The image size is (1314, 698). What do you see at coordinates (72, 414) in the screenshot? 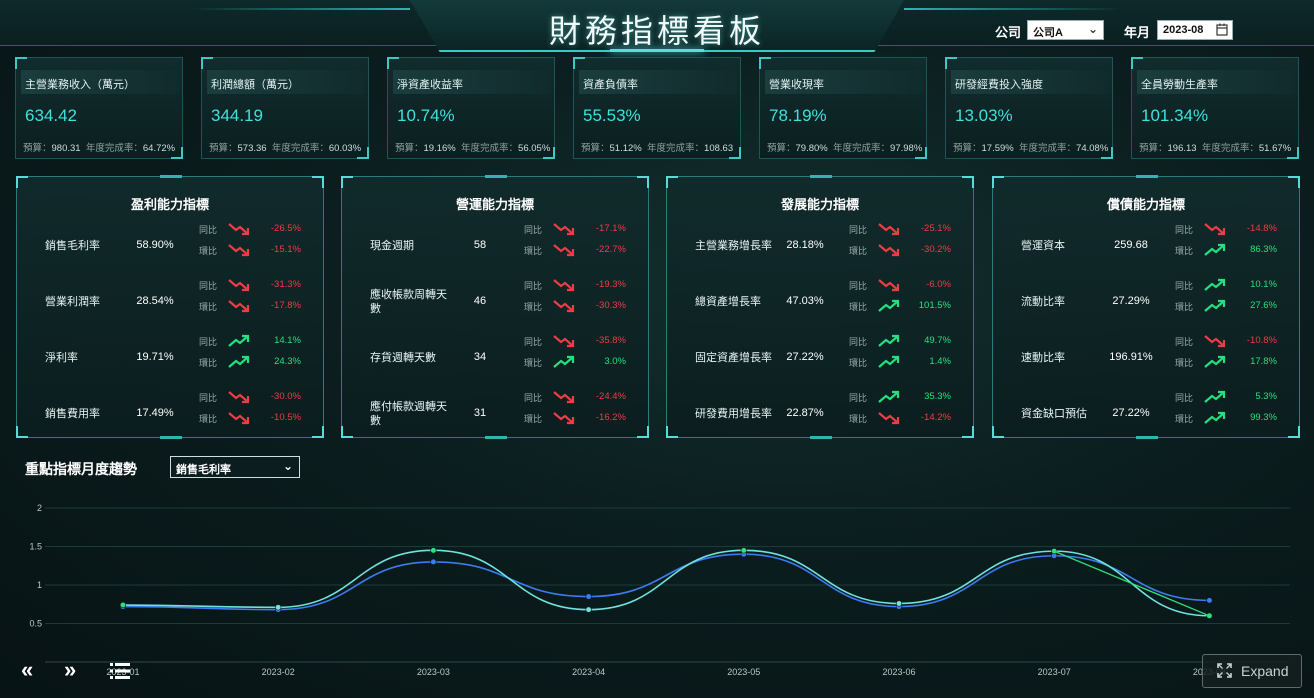
I see `metric-name: 銷售費用率` at bounding box center [72, 414].